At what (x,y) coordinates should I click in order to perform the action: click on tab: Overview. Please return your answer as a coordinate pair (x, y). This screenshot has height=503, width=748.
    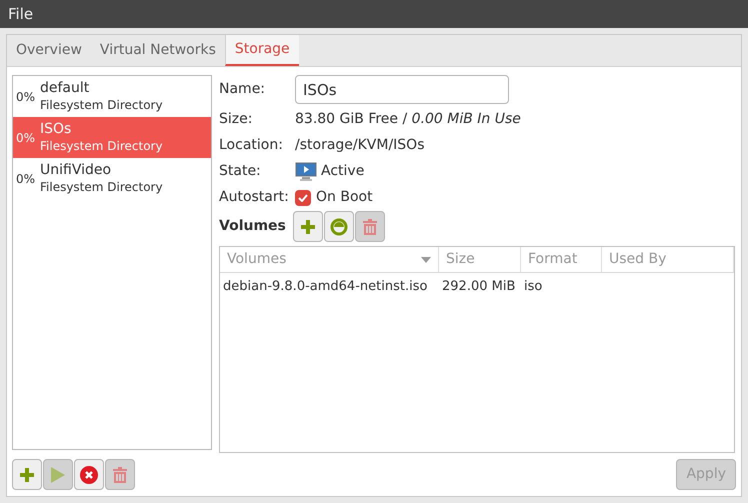
    Looking at the image, I should click on (49, 50).